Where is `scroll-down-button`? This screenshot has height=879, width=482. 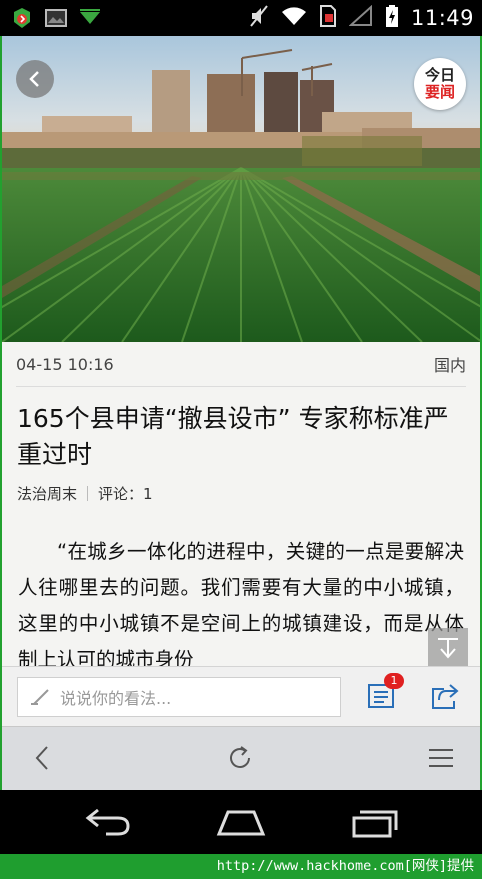 scroll-down-button is located at coordinates (448, 647).